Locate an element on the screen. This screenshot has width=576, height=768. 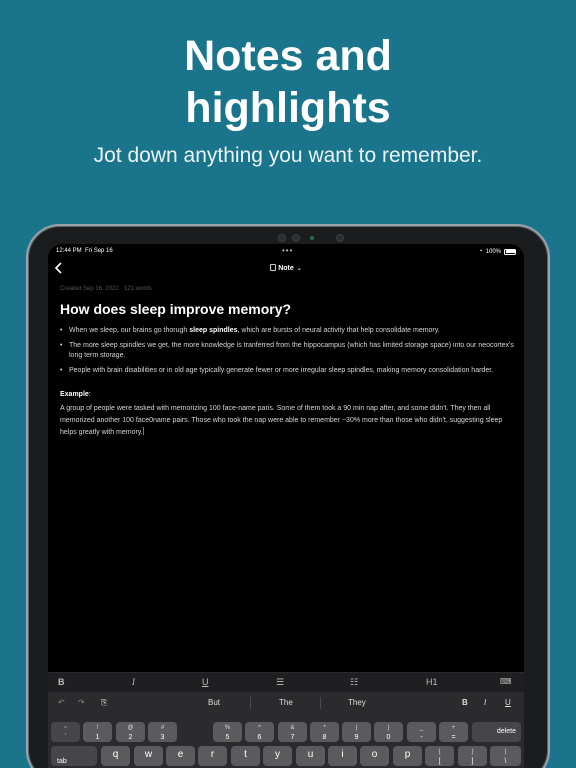
status-indicators: ◔ 100% is located at coordinates (497, 251).